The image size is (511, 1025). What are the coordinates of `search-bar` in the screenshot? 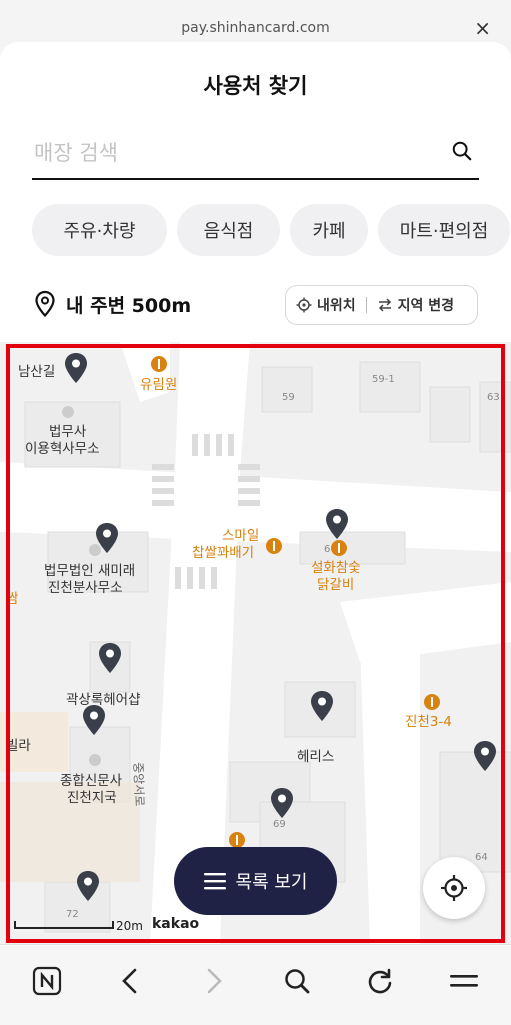 It's located at (255, 155).